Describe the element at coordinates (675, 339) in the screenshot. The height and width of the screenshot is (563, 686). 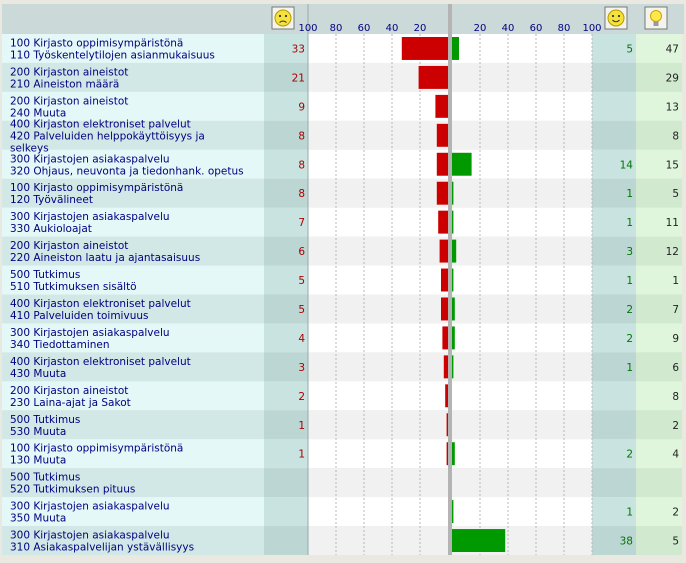
I see `total-count-label: 9` at that location.